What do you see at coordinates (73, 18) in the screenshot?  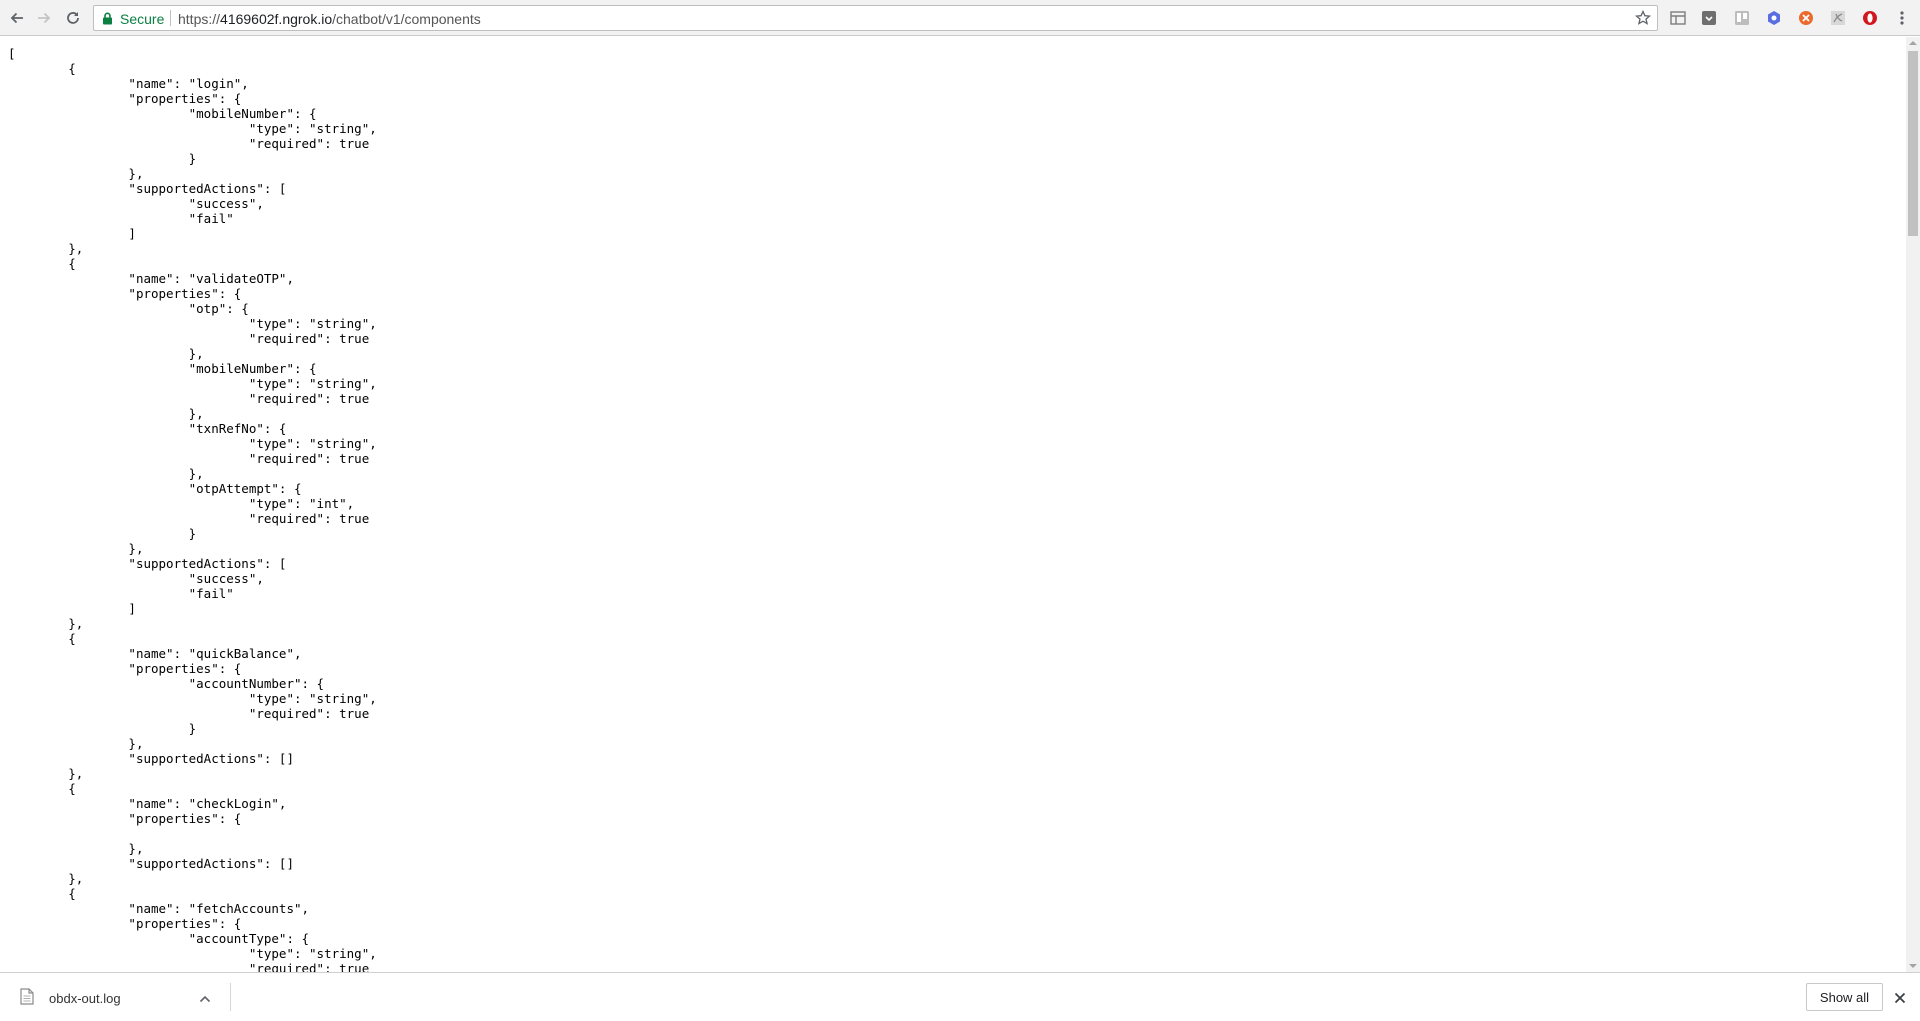 I see `reload-icon` at bounding box center [73, 18].